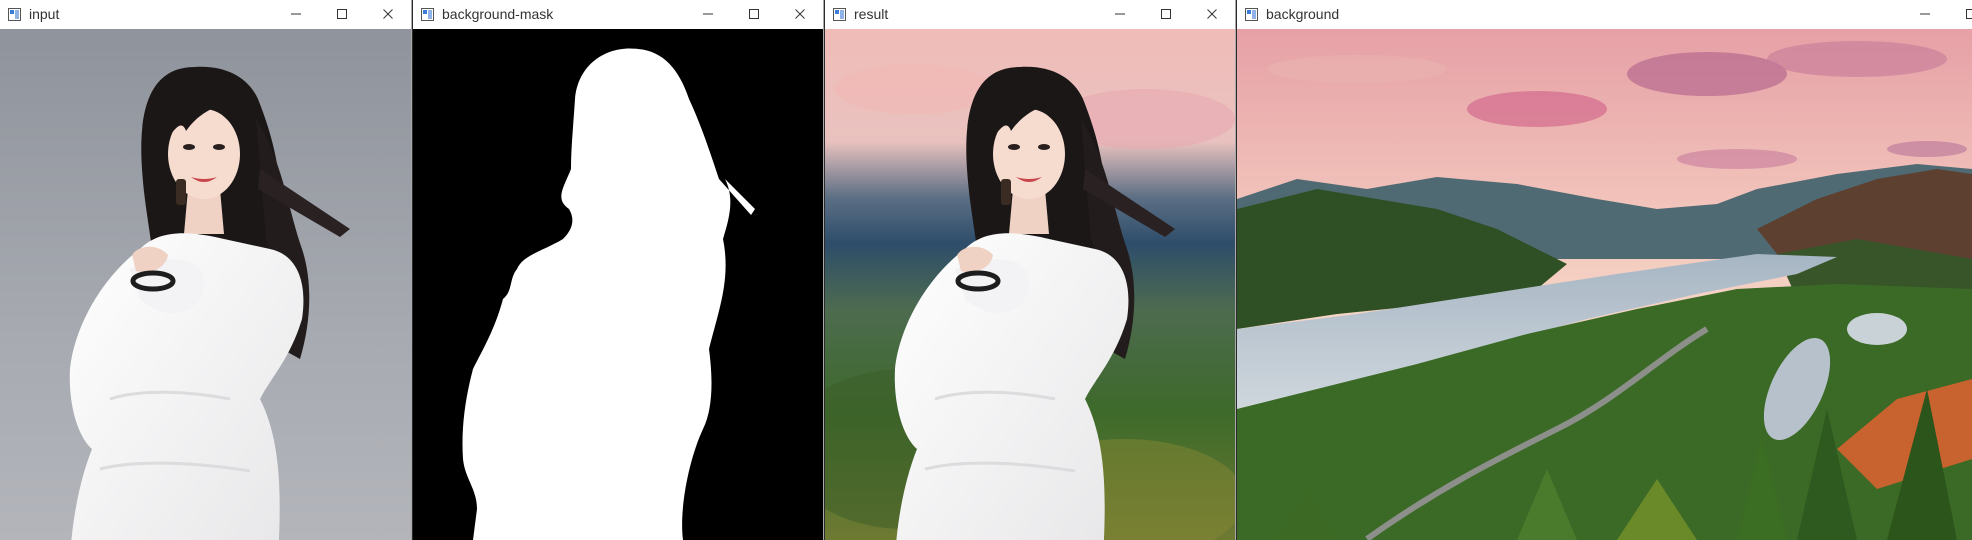 The width and height of the screenshot is (1972, 540). What do you see at coordinates (1604, 14) in the screenshot?
I see `titlebar: background` at bounding box center [1604, 14].